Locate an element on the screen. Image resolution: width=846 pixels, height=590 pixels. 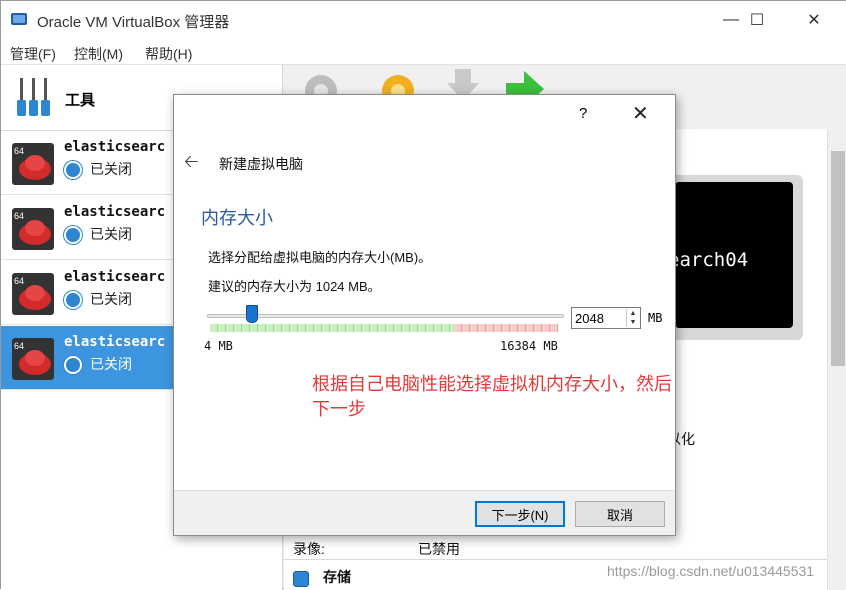
tools-label: 工具 is located at coordinates (80, 100).